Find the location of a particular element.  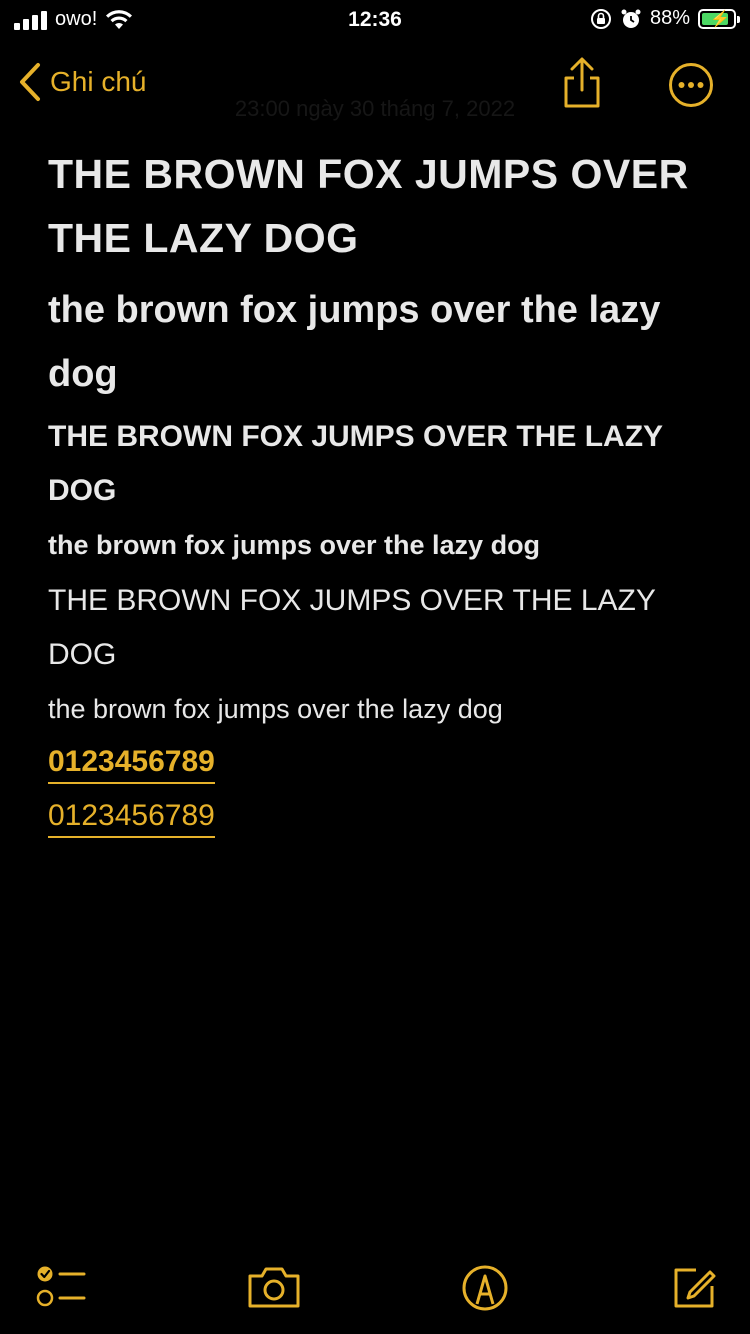

checklist-icon is located at coordinates (62, 1287).